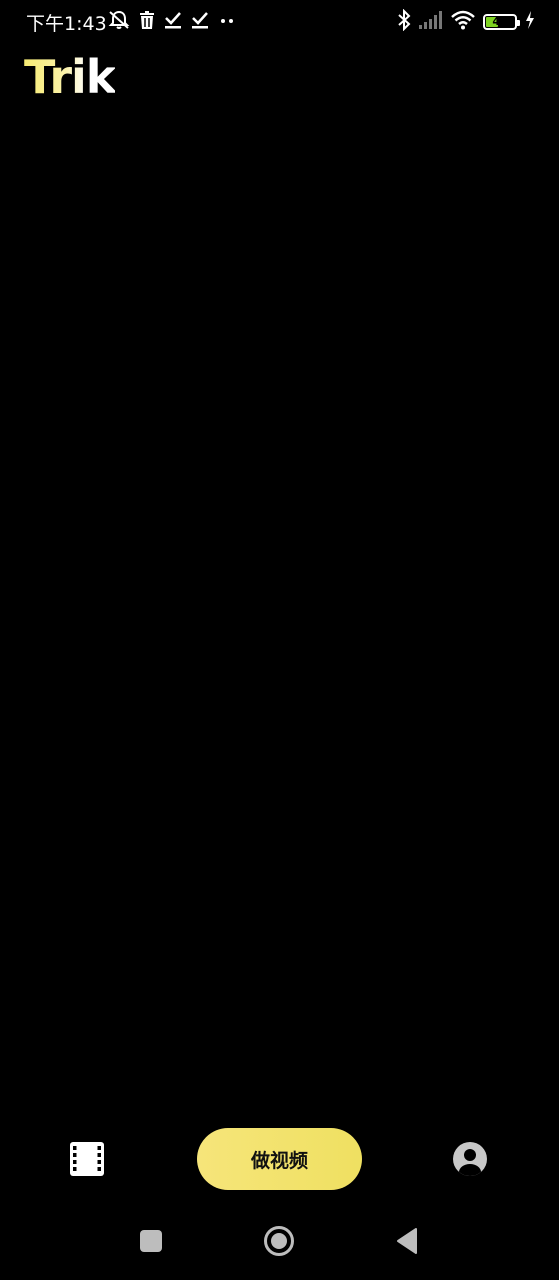  Describe the element at coordinates (279, 21) in the screenshot. I see `status-bar: 下午1:43 43` at that location.